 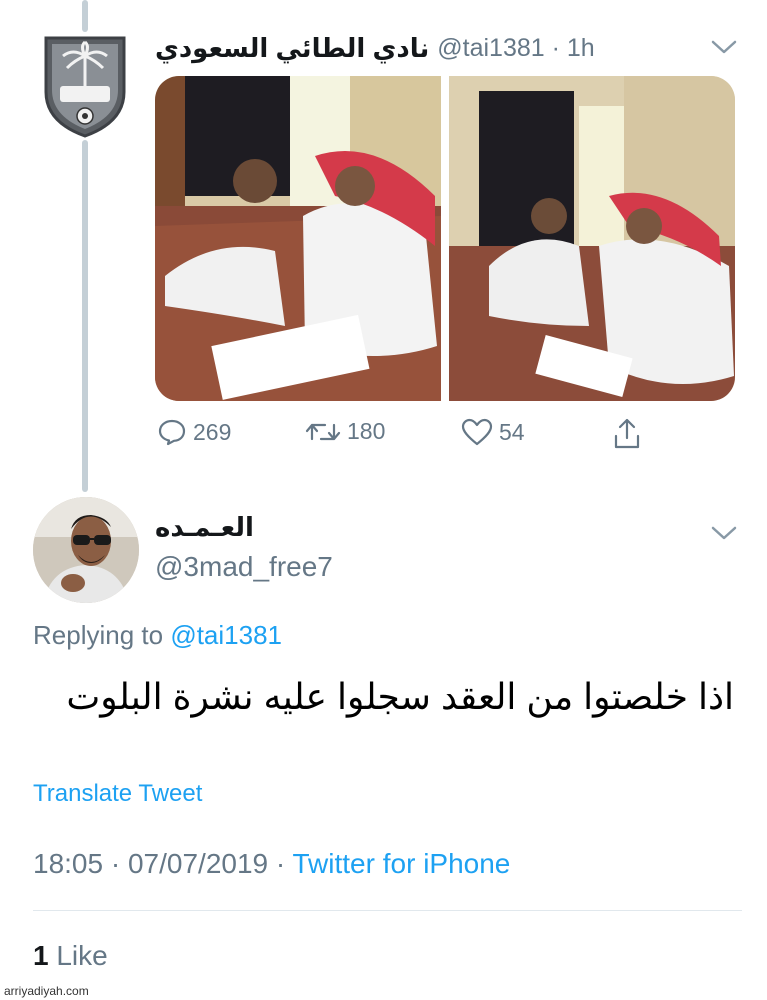 What do you see at coordinates (204, 527) in the screenshot?
I see `reply-author-name: العـمـده` at bounding box center [204, 527].